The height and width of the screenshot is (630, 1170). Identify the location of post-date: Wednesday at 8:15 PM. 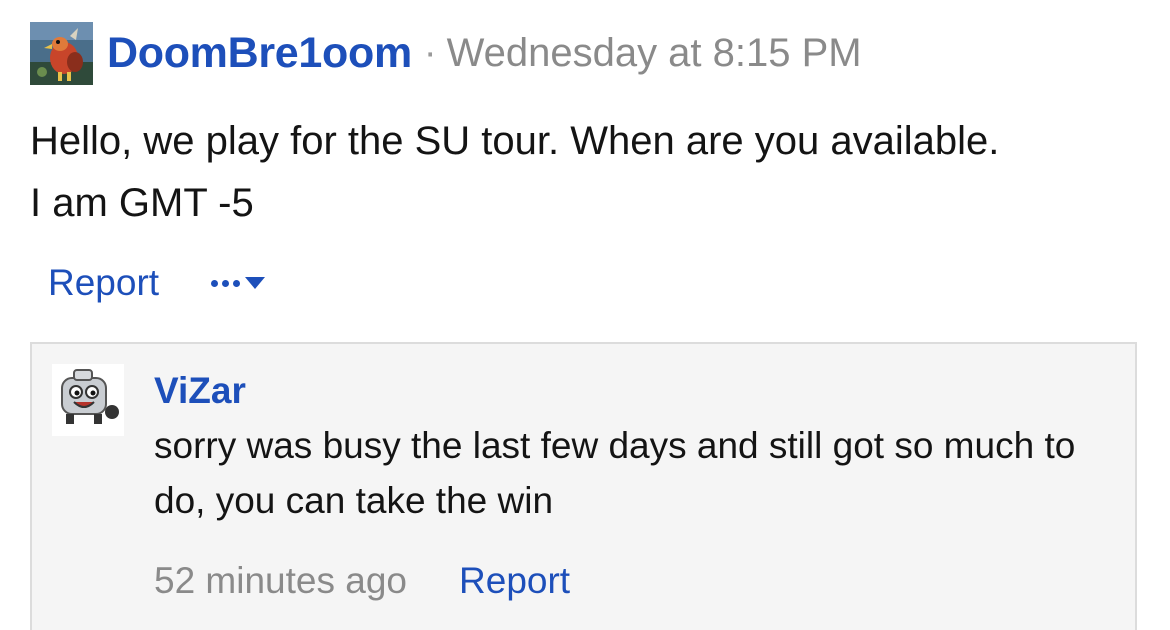
(654, 53).